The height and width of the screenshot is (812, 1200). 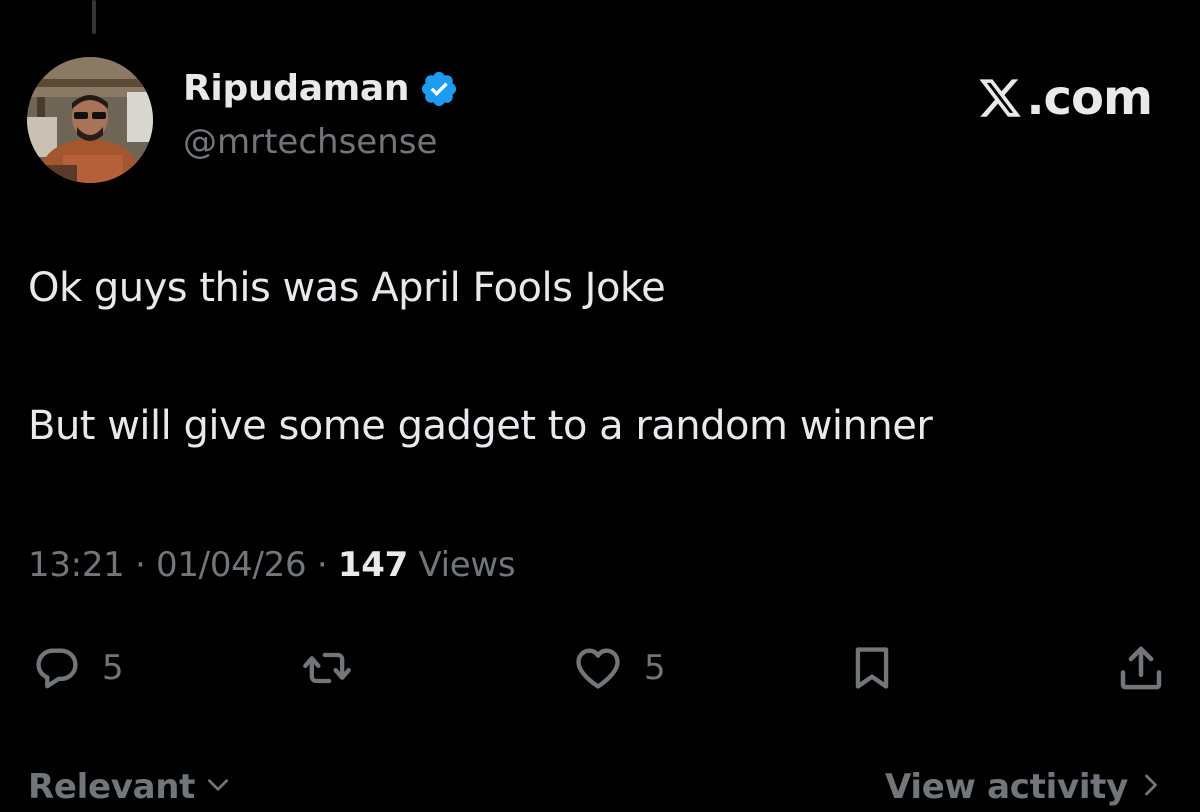 I want to click on chevron-down-icon, so click(x=213, y=787).